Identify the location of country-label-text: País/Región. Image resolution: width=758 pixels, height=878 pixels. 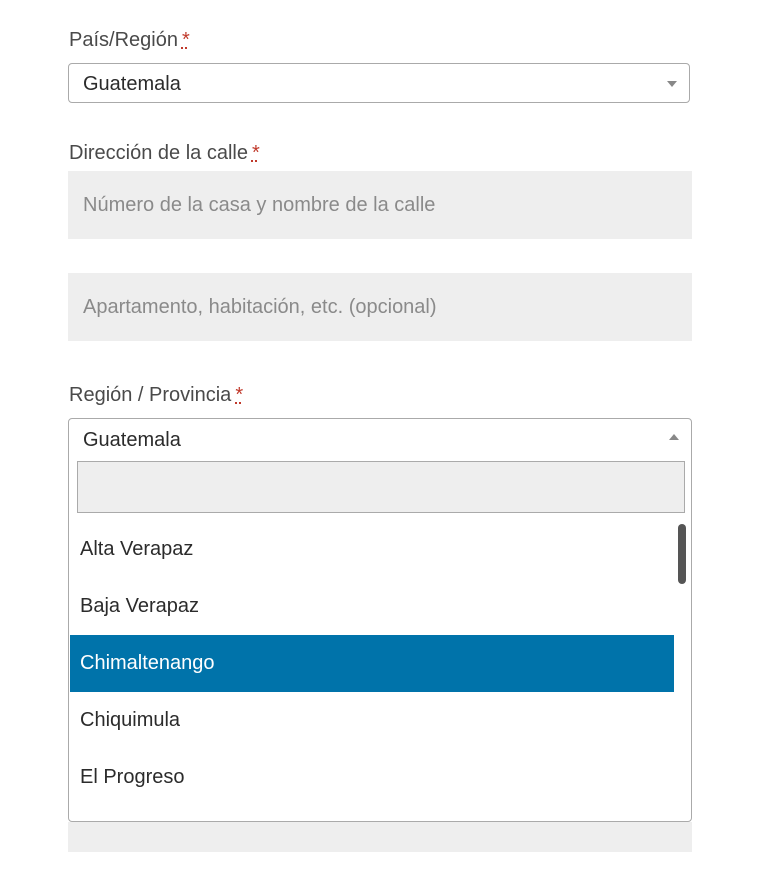
(123, 40).